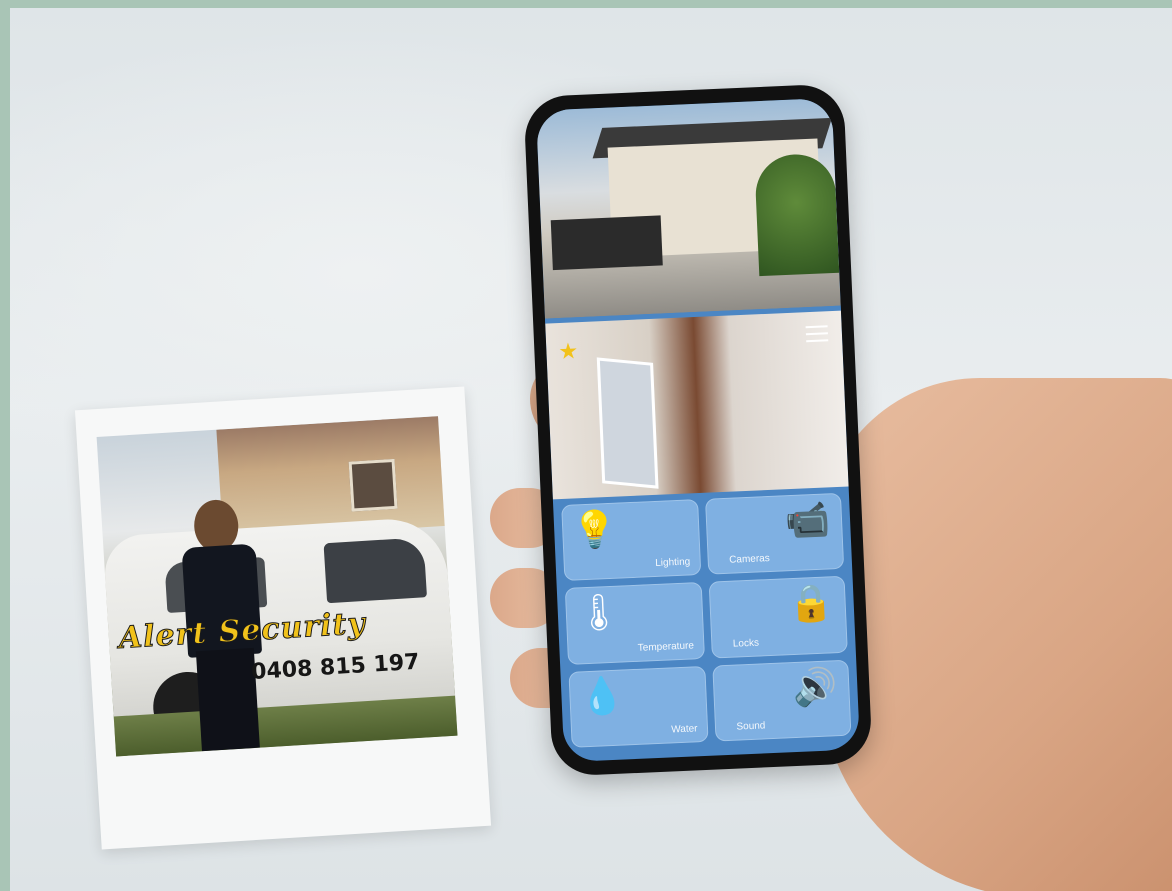  What do you see at coordinates (638, 706) in the screenshot?
I see `tile-water: 💧 Water` at bounding box center [638, 706].